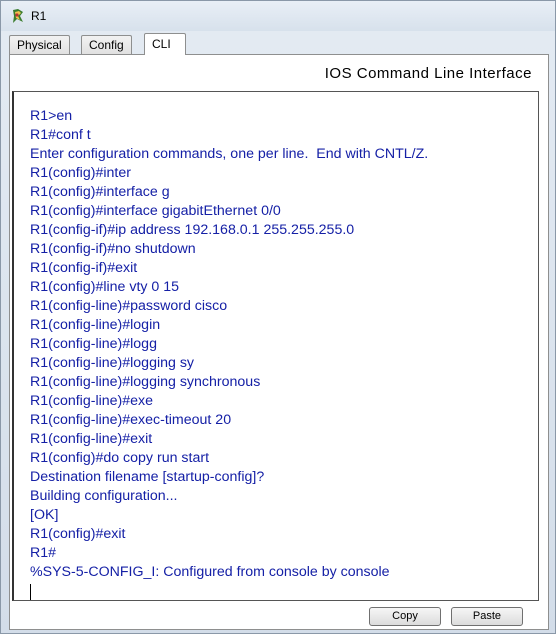 The height and width of the screenshot is (634, 556). Describe the element at coordinates (39, 44) in the screenshot. I see `tab-physical: Physical` at that location.